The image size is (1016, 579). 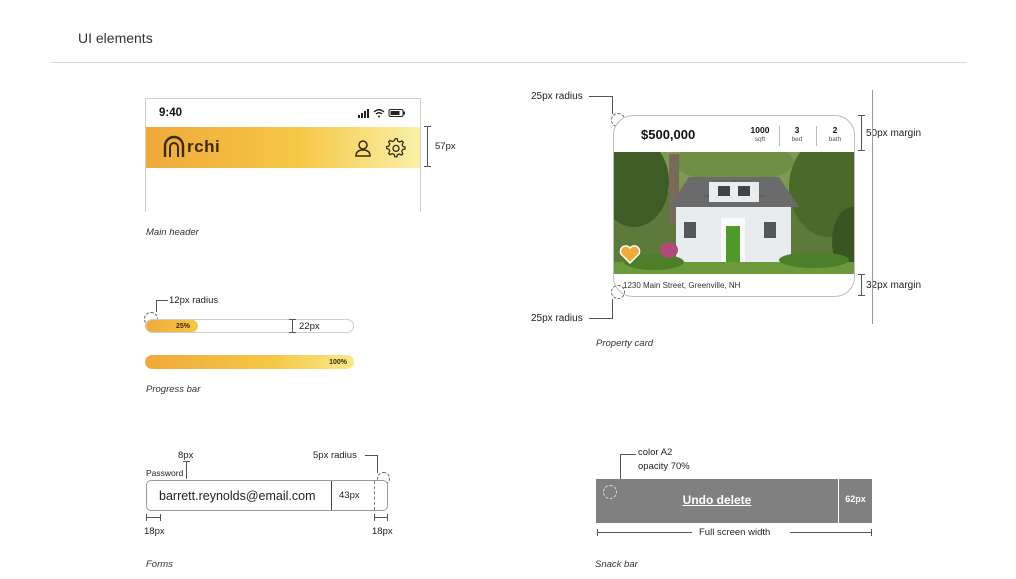 What do you see at coordinates (655, 452) in the screenshot?
I see `snackbar-color-annotation: color A2` at bounding box center [655, 452].